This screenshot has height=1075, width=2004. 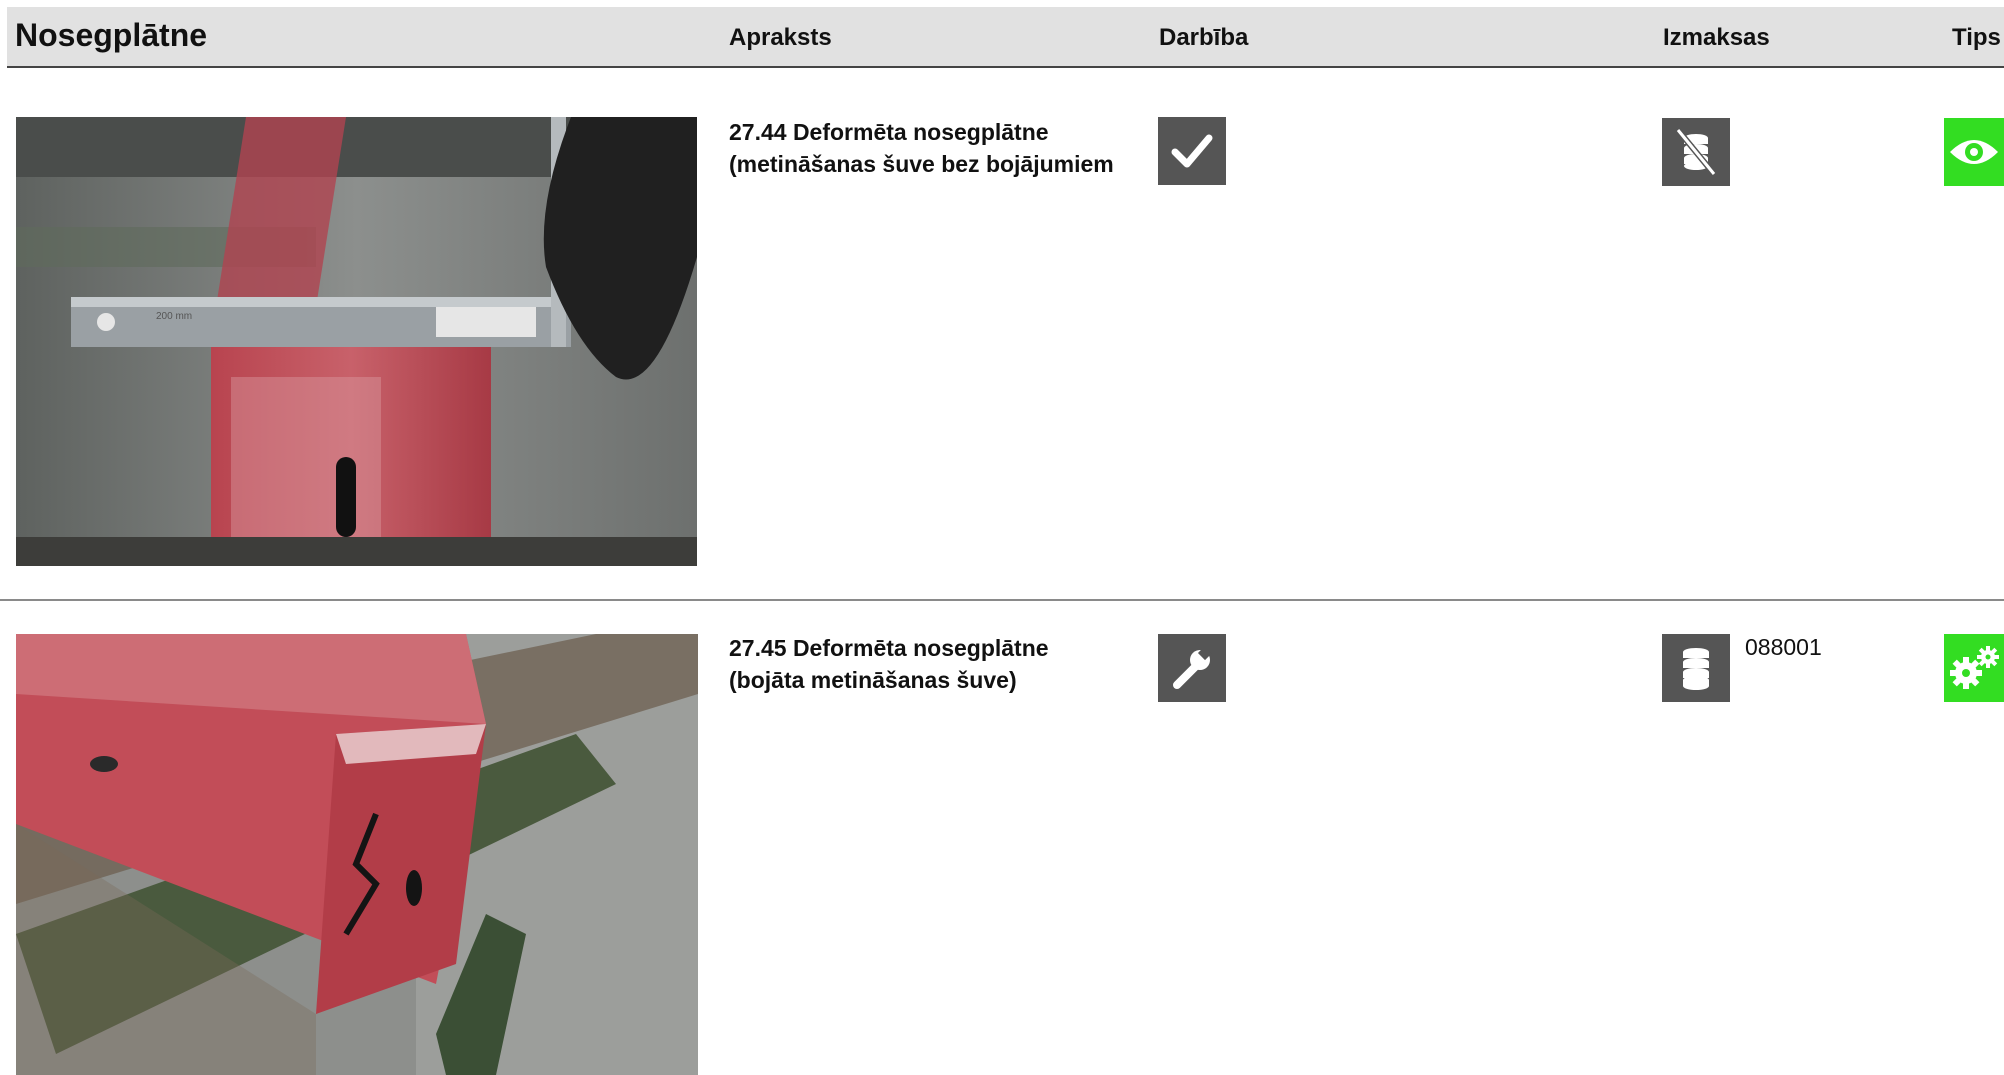 What do you see at coordinates (1696, 668) in the screenshot?
I see `coins-icon` at bounding box center [1696, 668].